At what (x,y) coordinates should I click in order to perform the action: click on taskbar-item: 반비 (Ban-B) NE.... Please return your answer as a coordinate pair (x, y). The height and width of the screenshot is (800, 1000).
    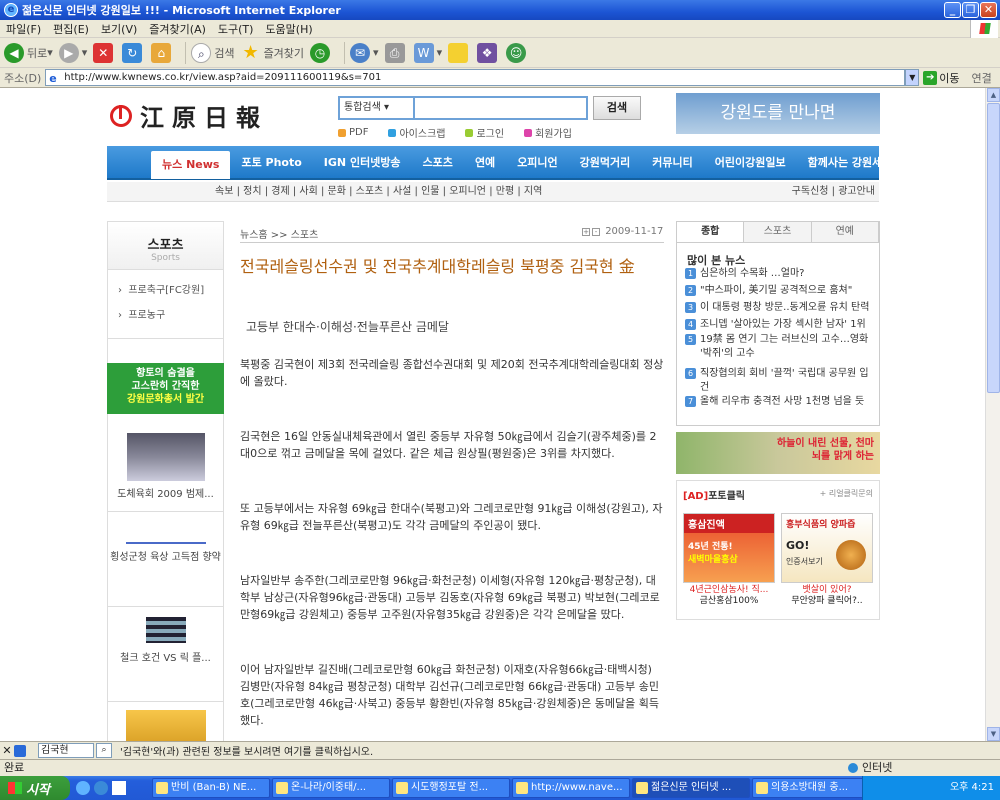
    Looking at the image, I should click on (211, 788).